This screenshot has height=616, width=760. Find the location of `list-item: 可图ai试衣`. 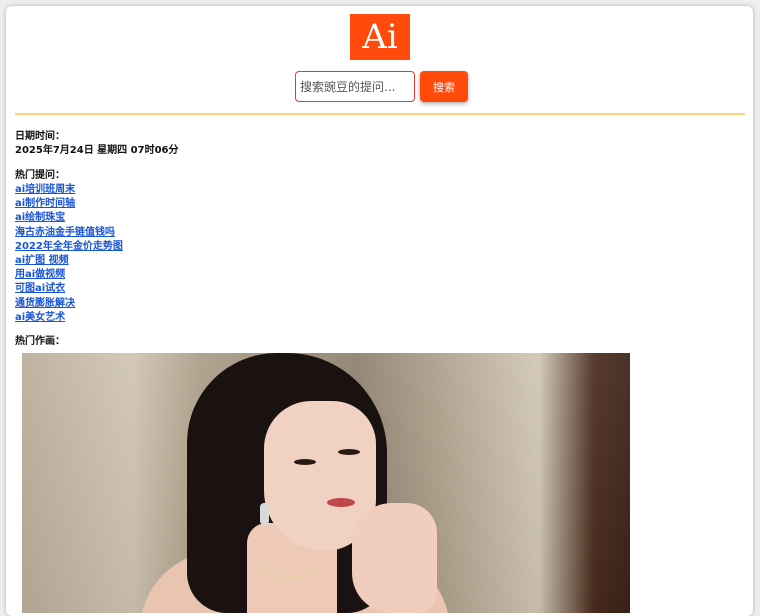

list-item: 可图ai试衣 is located at coordinates (69, 286).